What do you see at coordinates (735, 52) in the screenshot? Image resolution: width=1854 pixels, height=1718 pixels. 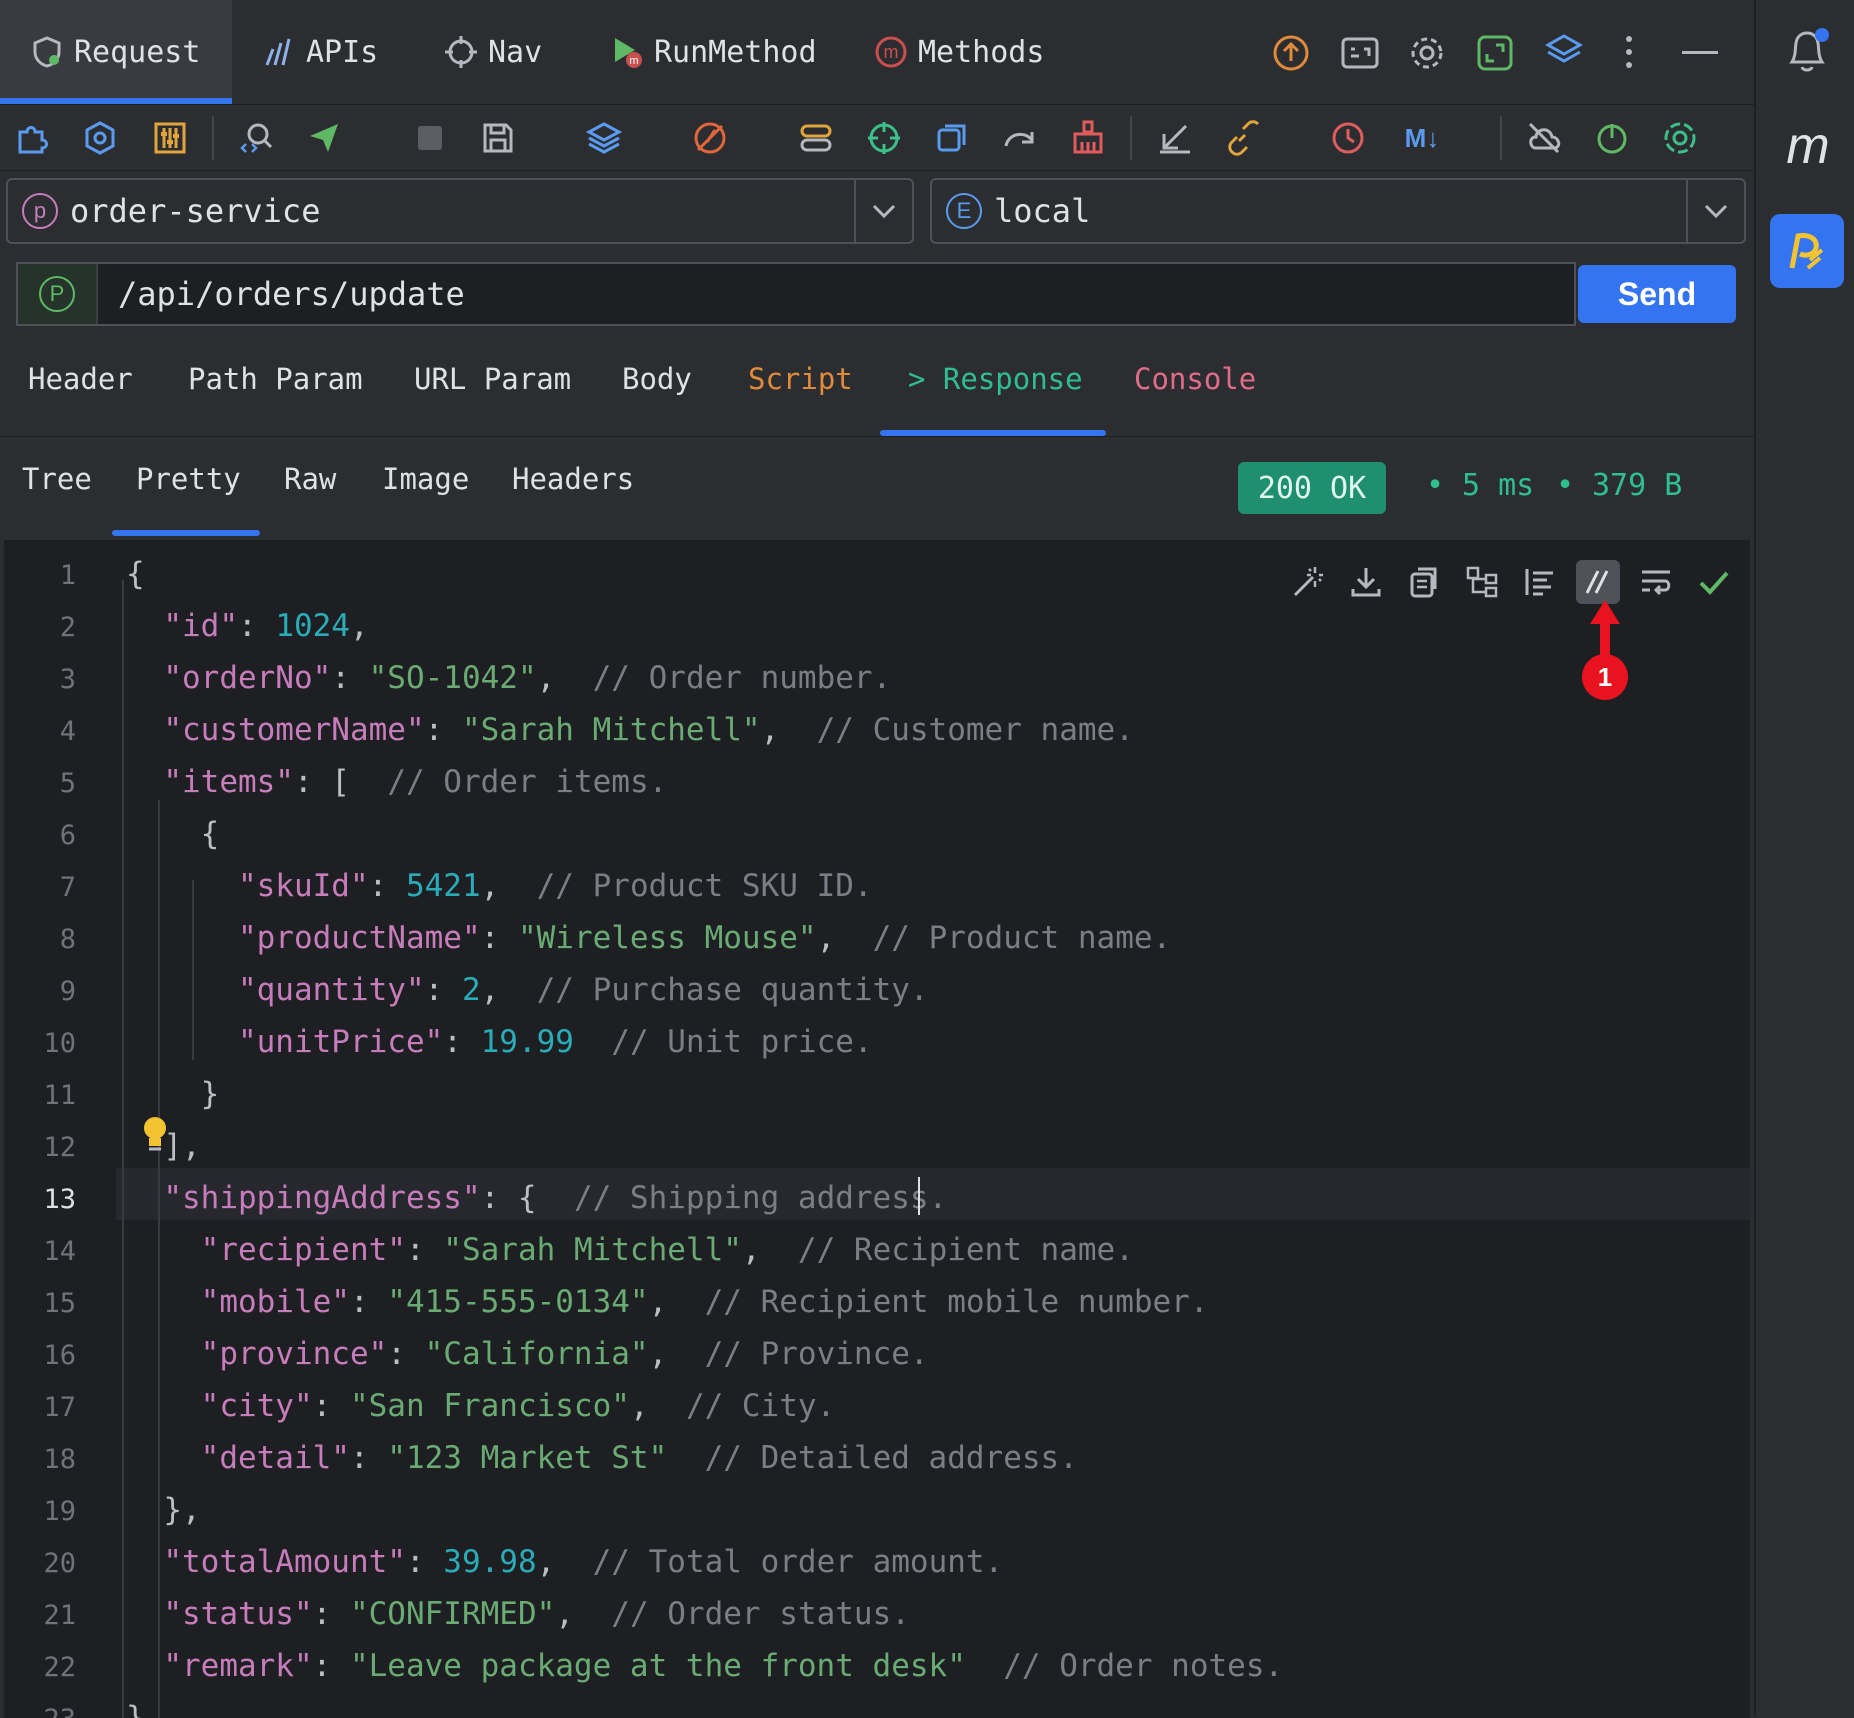 I see `tab-label: RunMethod` at bounding box center [735, 52].